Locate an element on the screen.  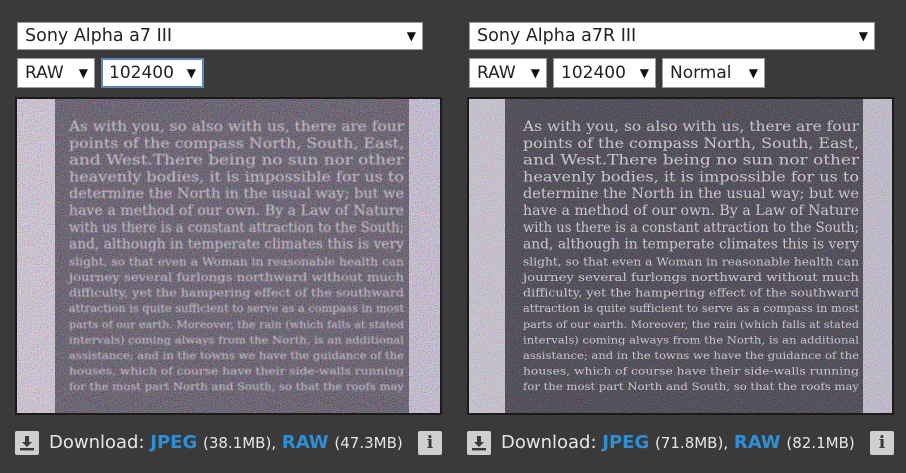
raw-file-size: (82.1MB) is located at coordinates (820, 443).